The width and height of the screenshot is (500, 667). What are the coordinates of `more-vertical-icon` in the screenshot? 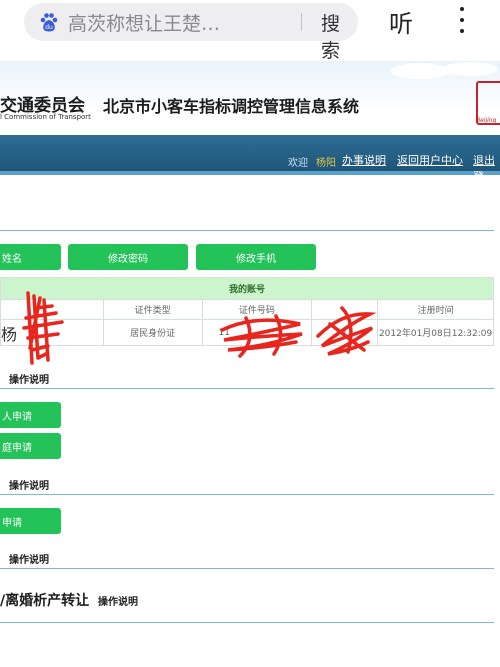 It's located at (462, 22).